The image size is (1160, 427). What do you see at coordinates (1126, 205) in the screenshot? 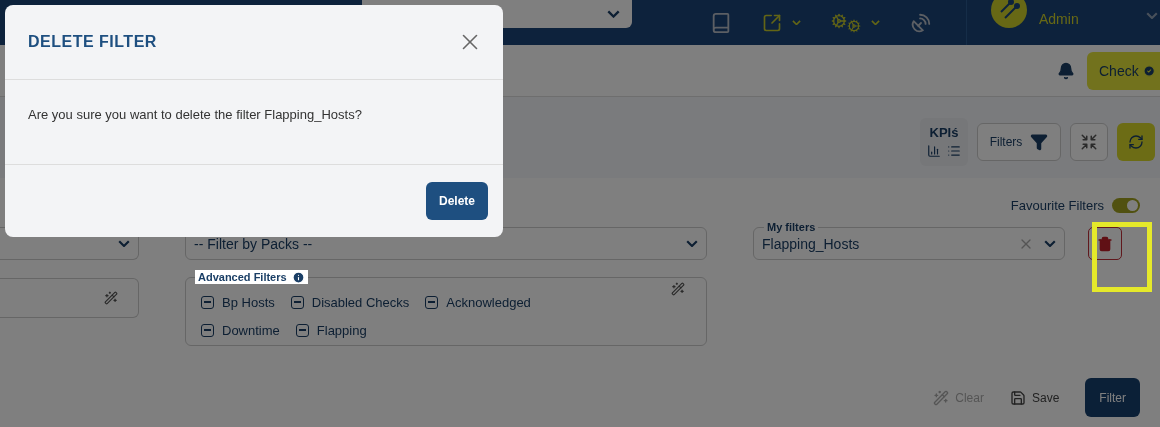
I see `favourite-toggle` at bounding box center [1126, 205].